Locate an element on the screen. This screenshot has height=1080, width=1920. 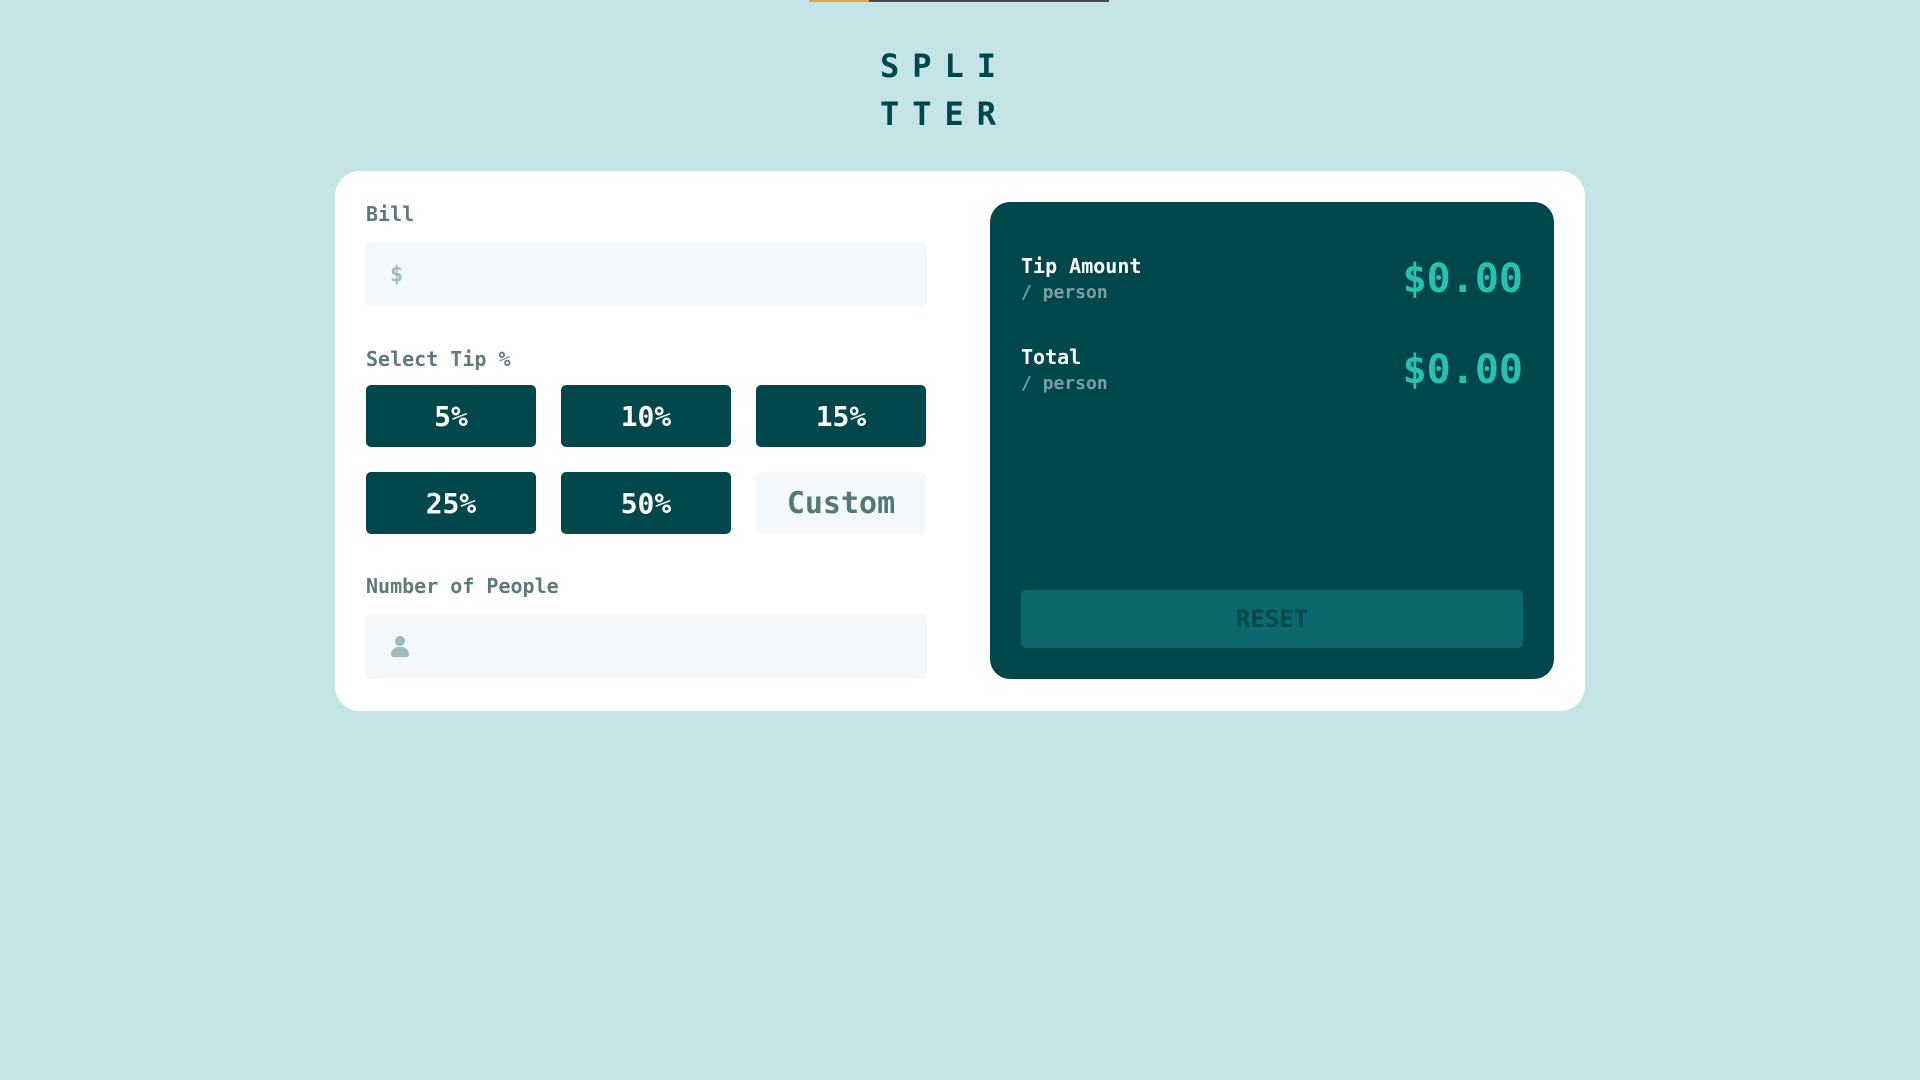
top-decorative-line is located at coordinates (959, 1).